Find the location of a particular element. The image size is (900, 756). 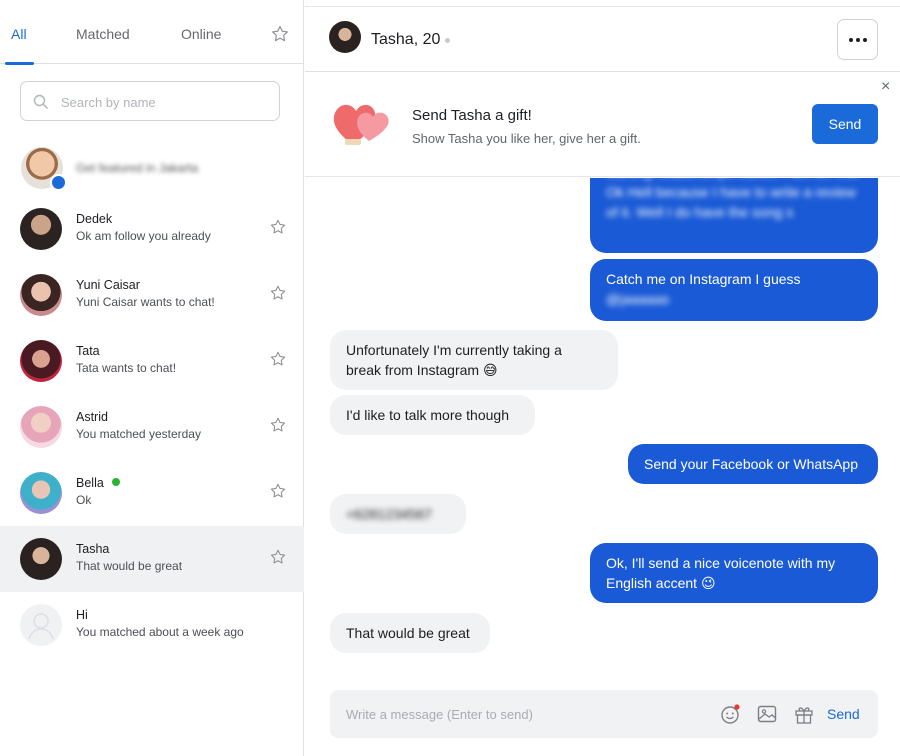

contact-name: Bella is located at coordinates (98, 483).